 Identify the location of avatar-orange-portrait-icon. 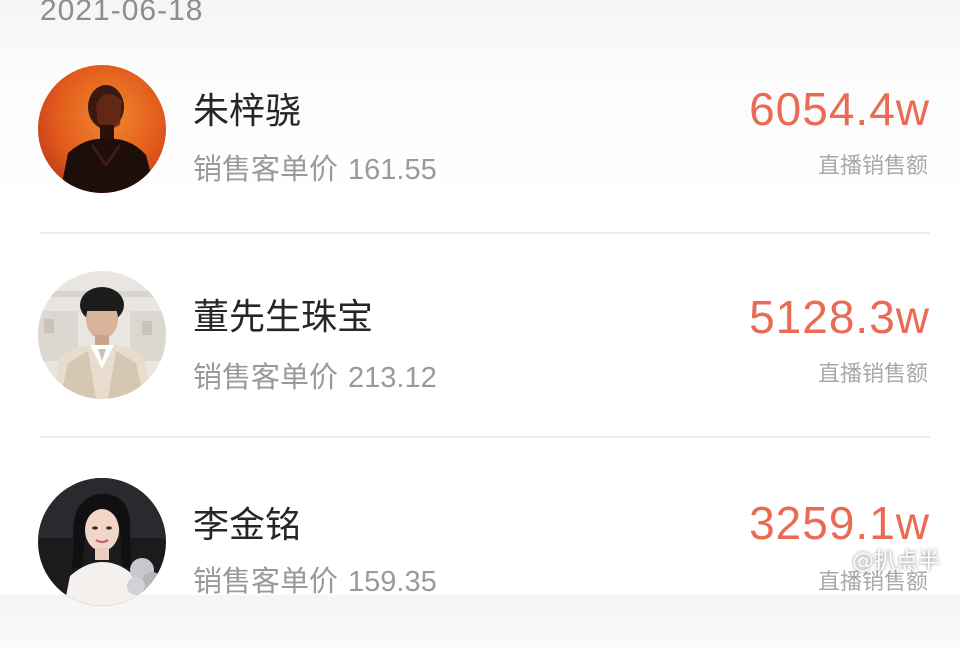
(102, 129).